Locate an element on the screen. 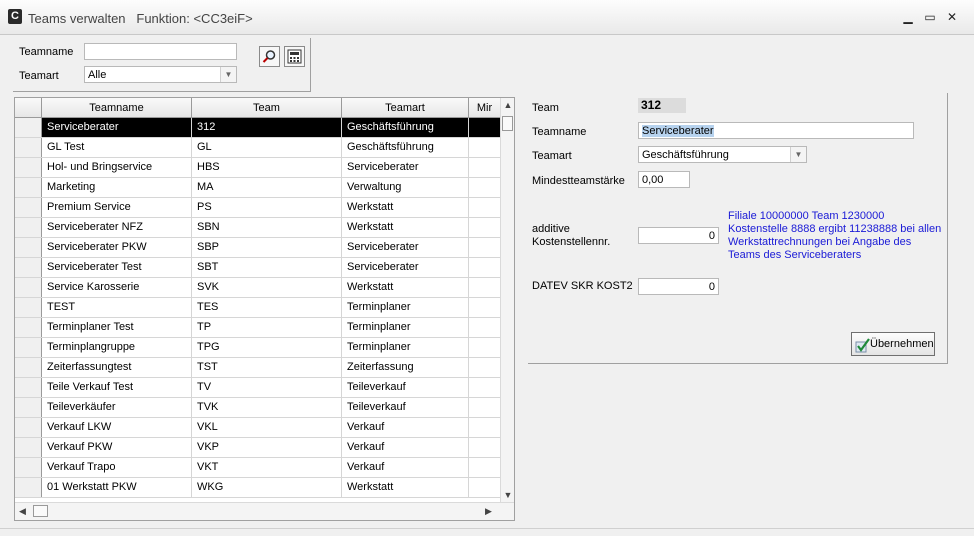  cell-teamname: Serviceberater Test is located at coordinates (117, 267).